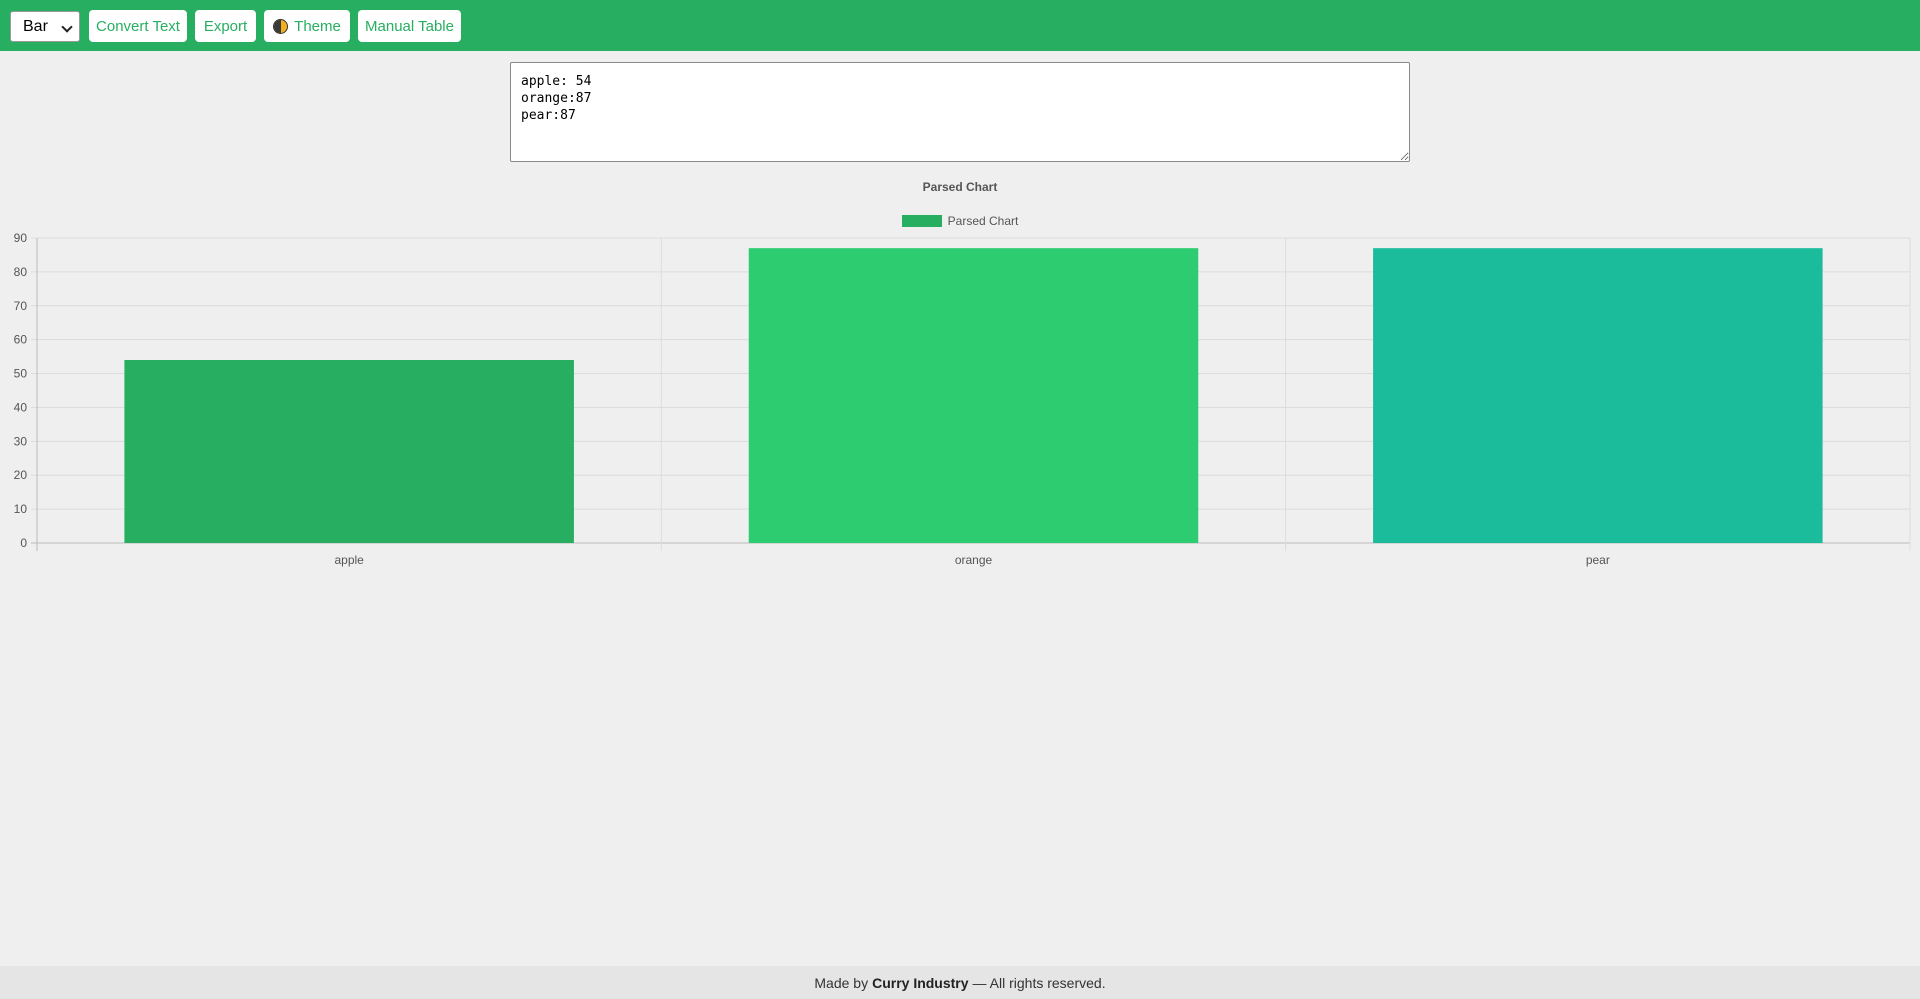 The image size is (1920, 999). I want to click on bar-pear, so click(1598, 395).